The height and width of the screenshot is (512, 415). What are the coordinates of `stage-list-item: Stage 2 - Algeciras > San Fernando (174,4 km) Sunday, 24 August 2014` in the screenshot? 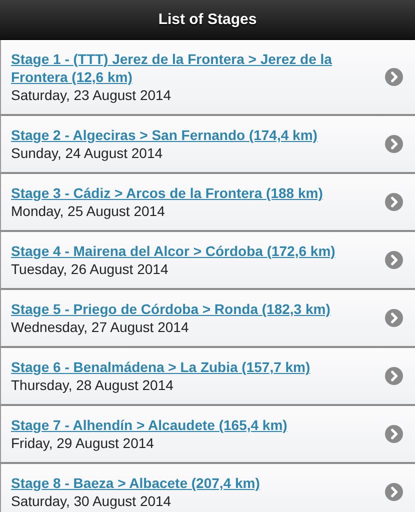 It's located at (207, 145).